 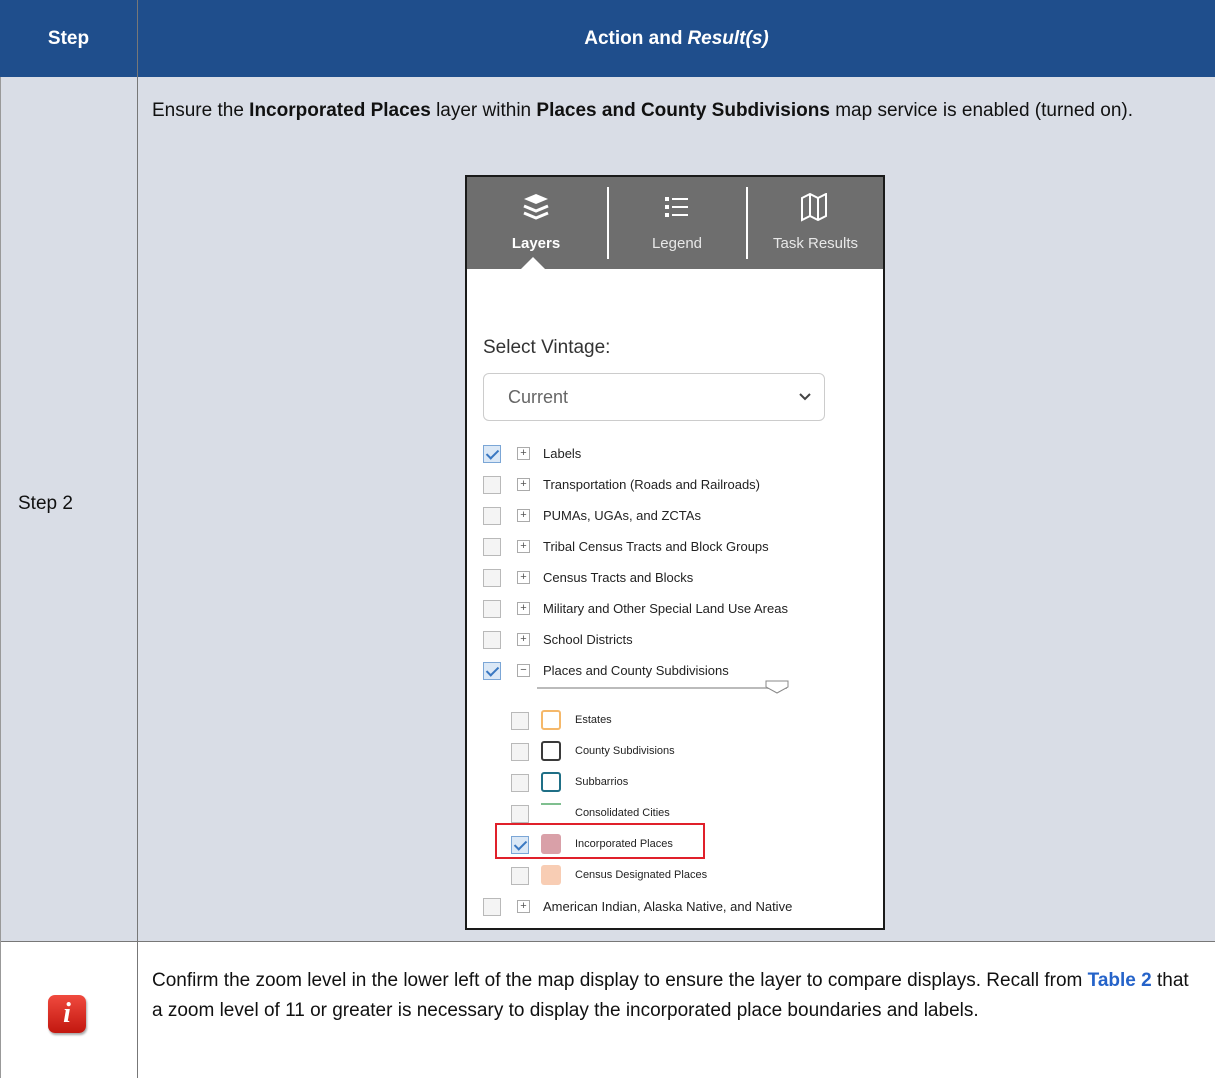 I want to click on peach-fill-swatch, so click(x=551, y=875).